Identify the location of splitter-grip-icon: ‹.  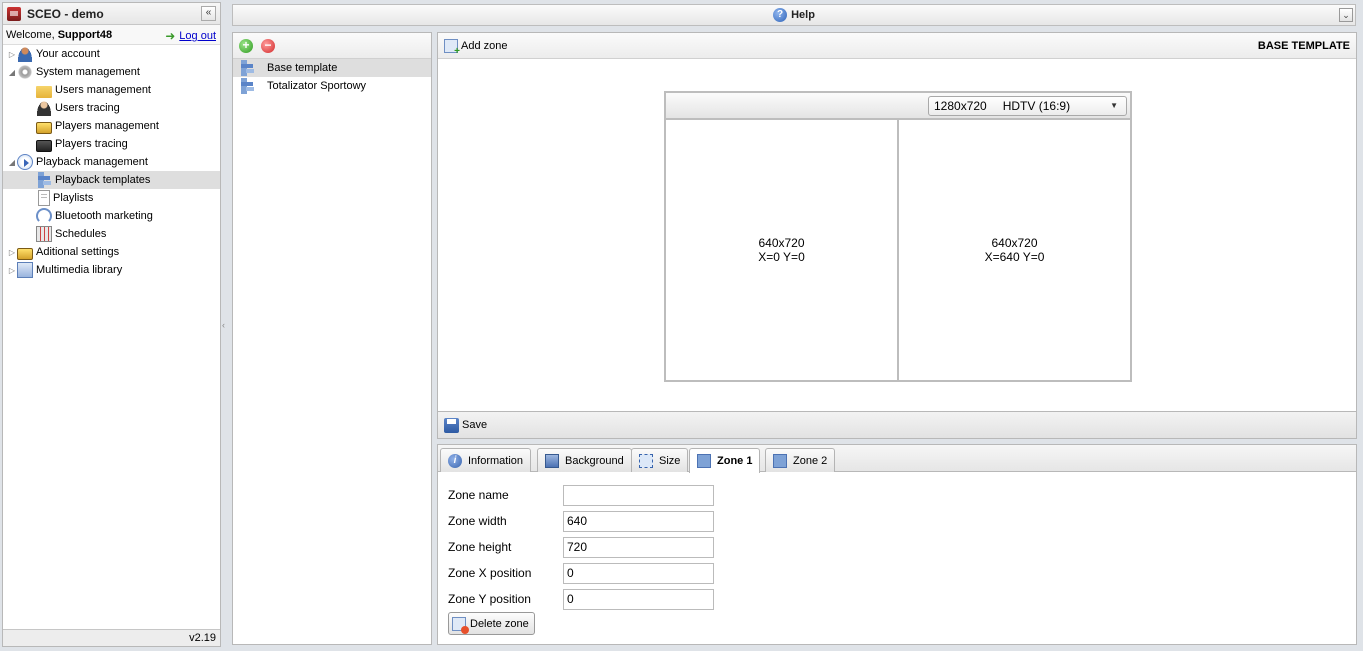
(223, 325).